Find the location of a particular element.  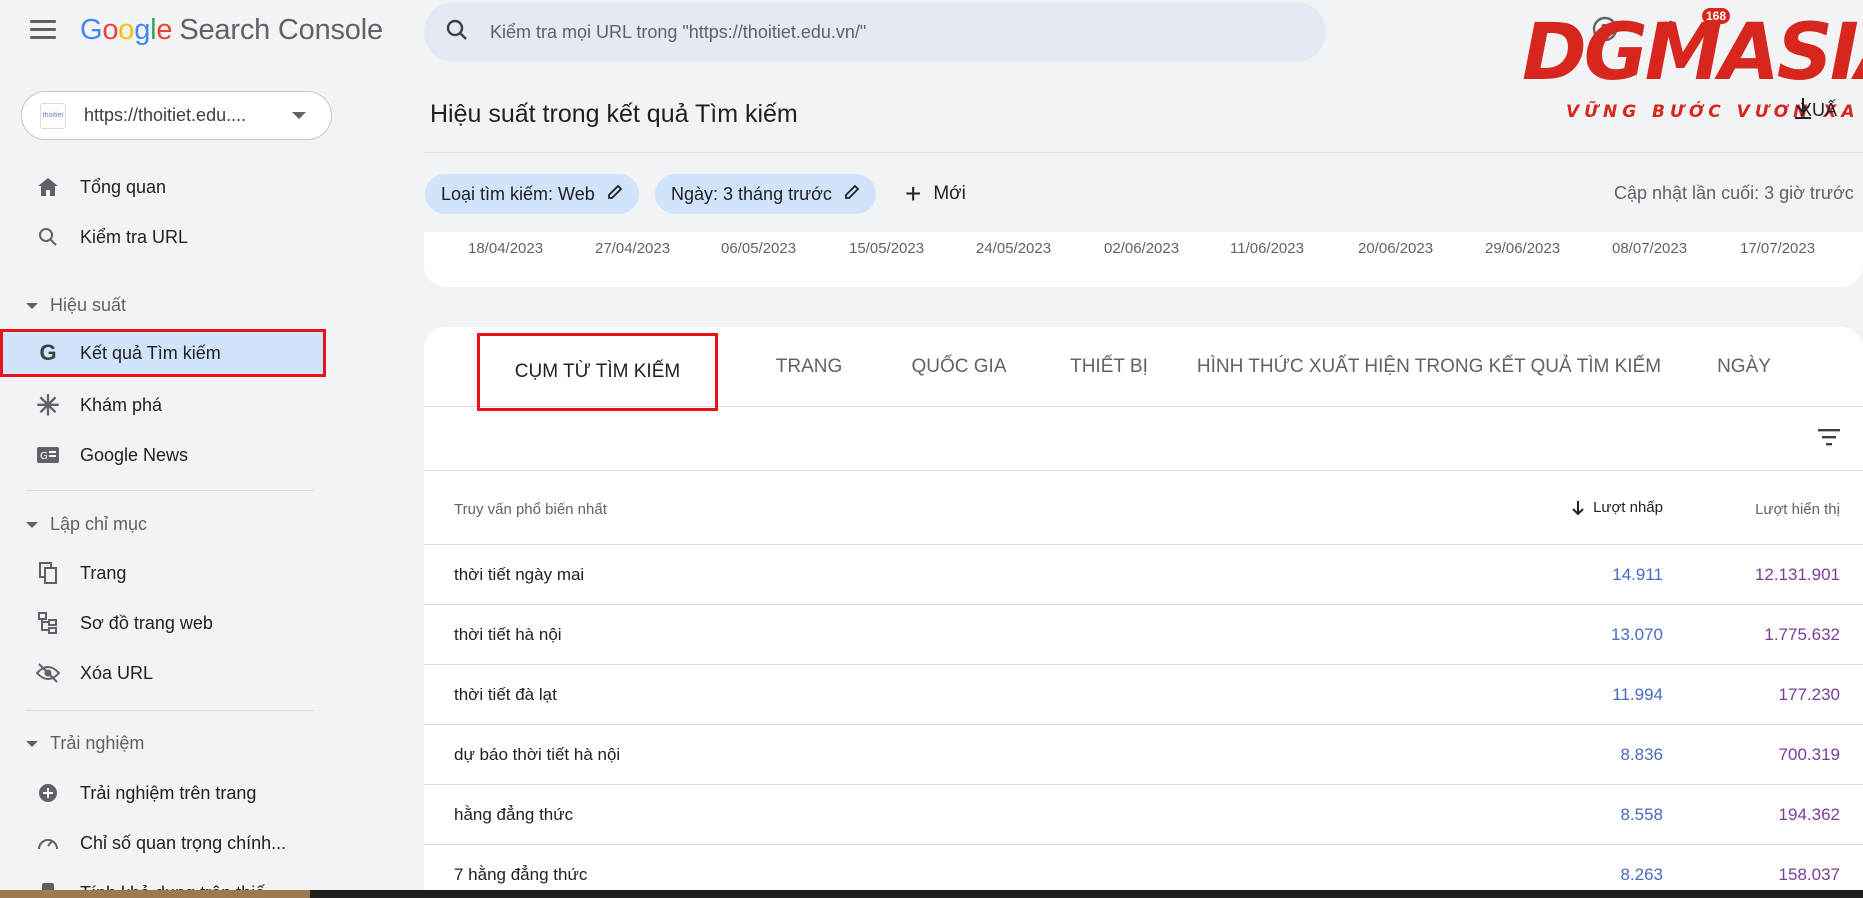

google-g-icon: G is located at coordinates (48, 352).